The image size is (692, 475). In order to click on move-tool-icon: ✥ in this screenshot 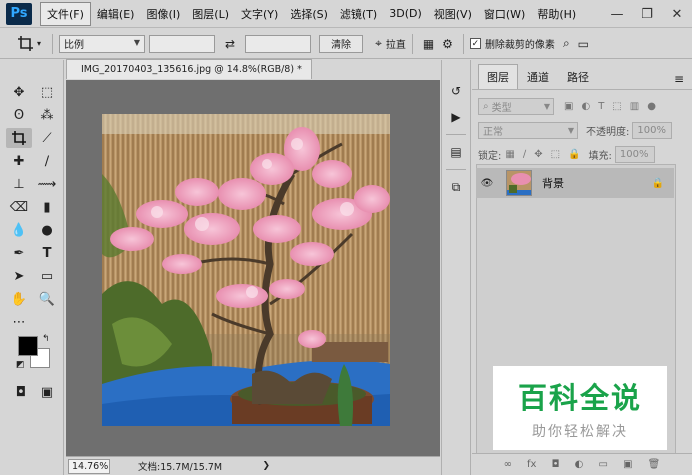, I will do `click(19, 92)`.